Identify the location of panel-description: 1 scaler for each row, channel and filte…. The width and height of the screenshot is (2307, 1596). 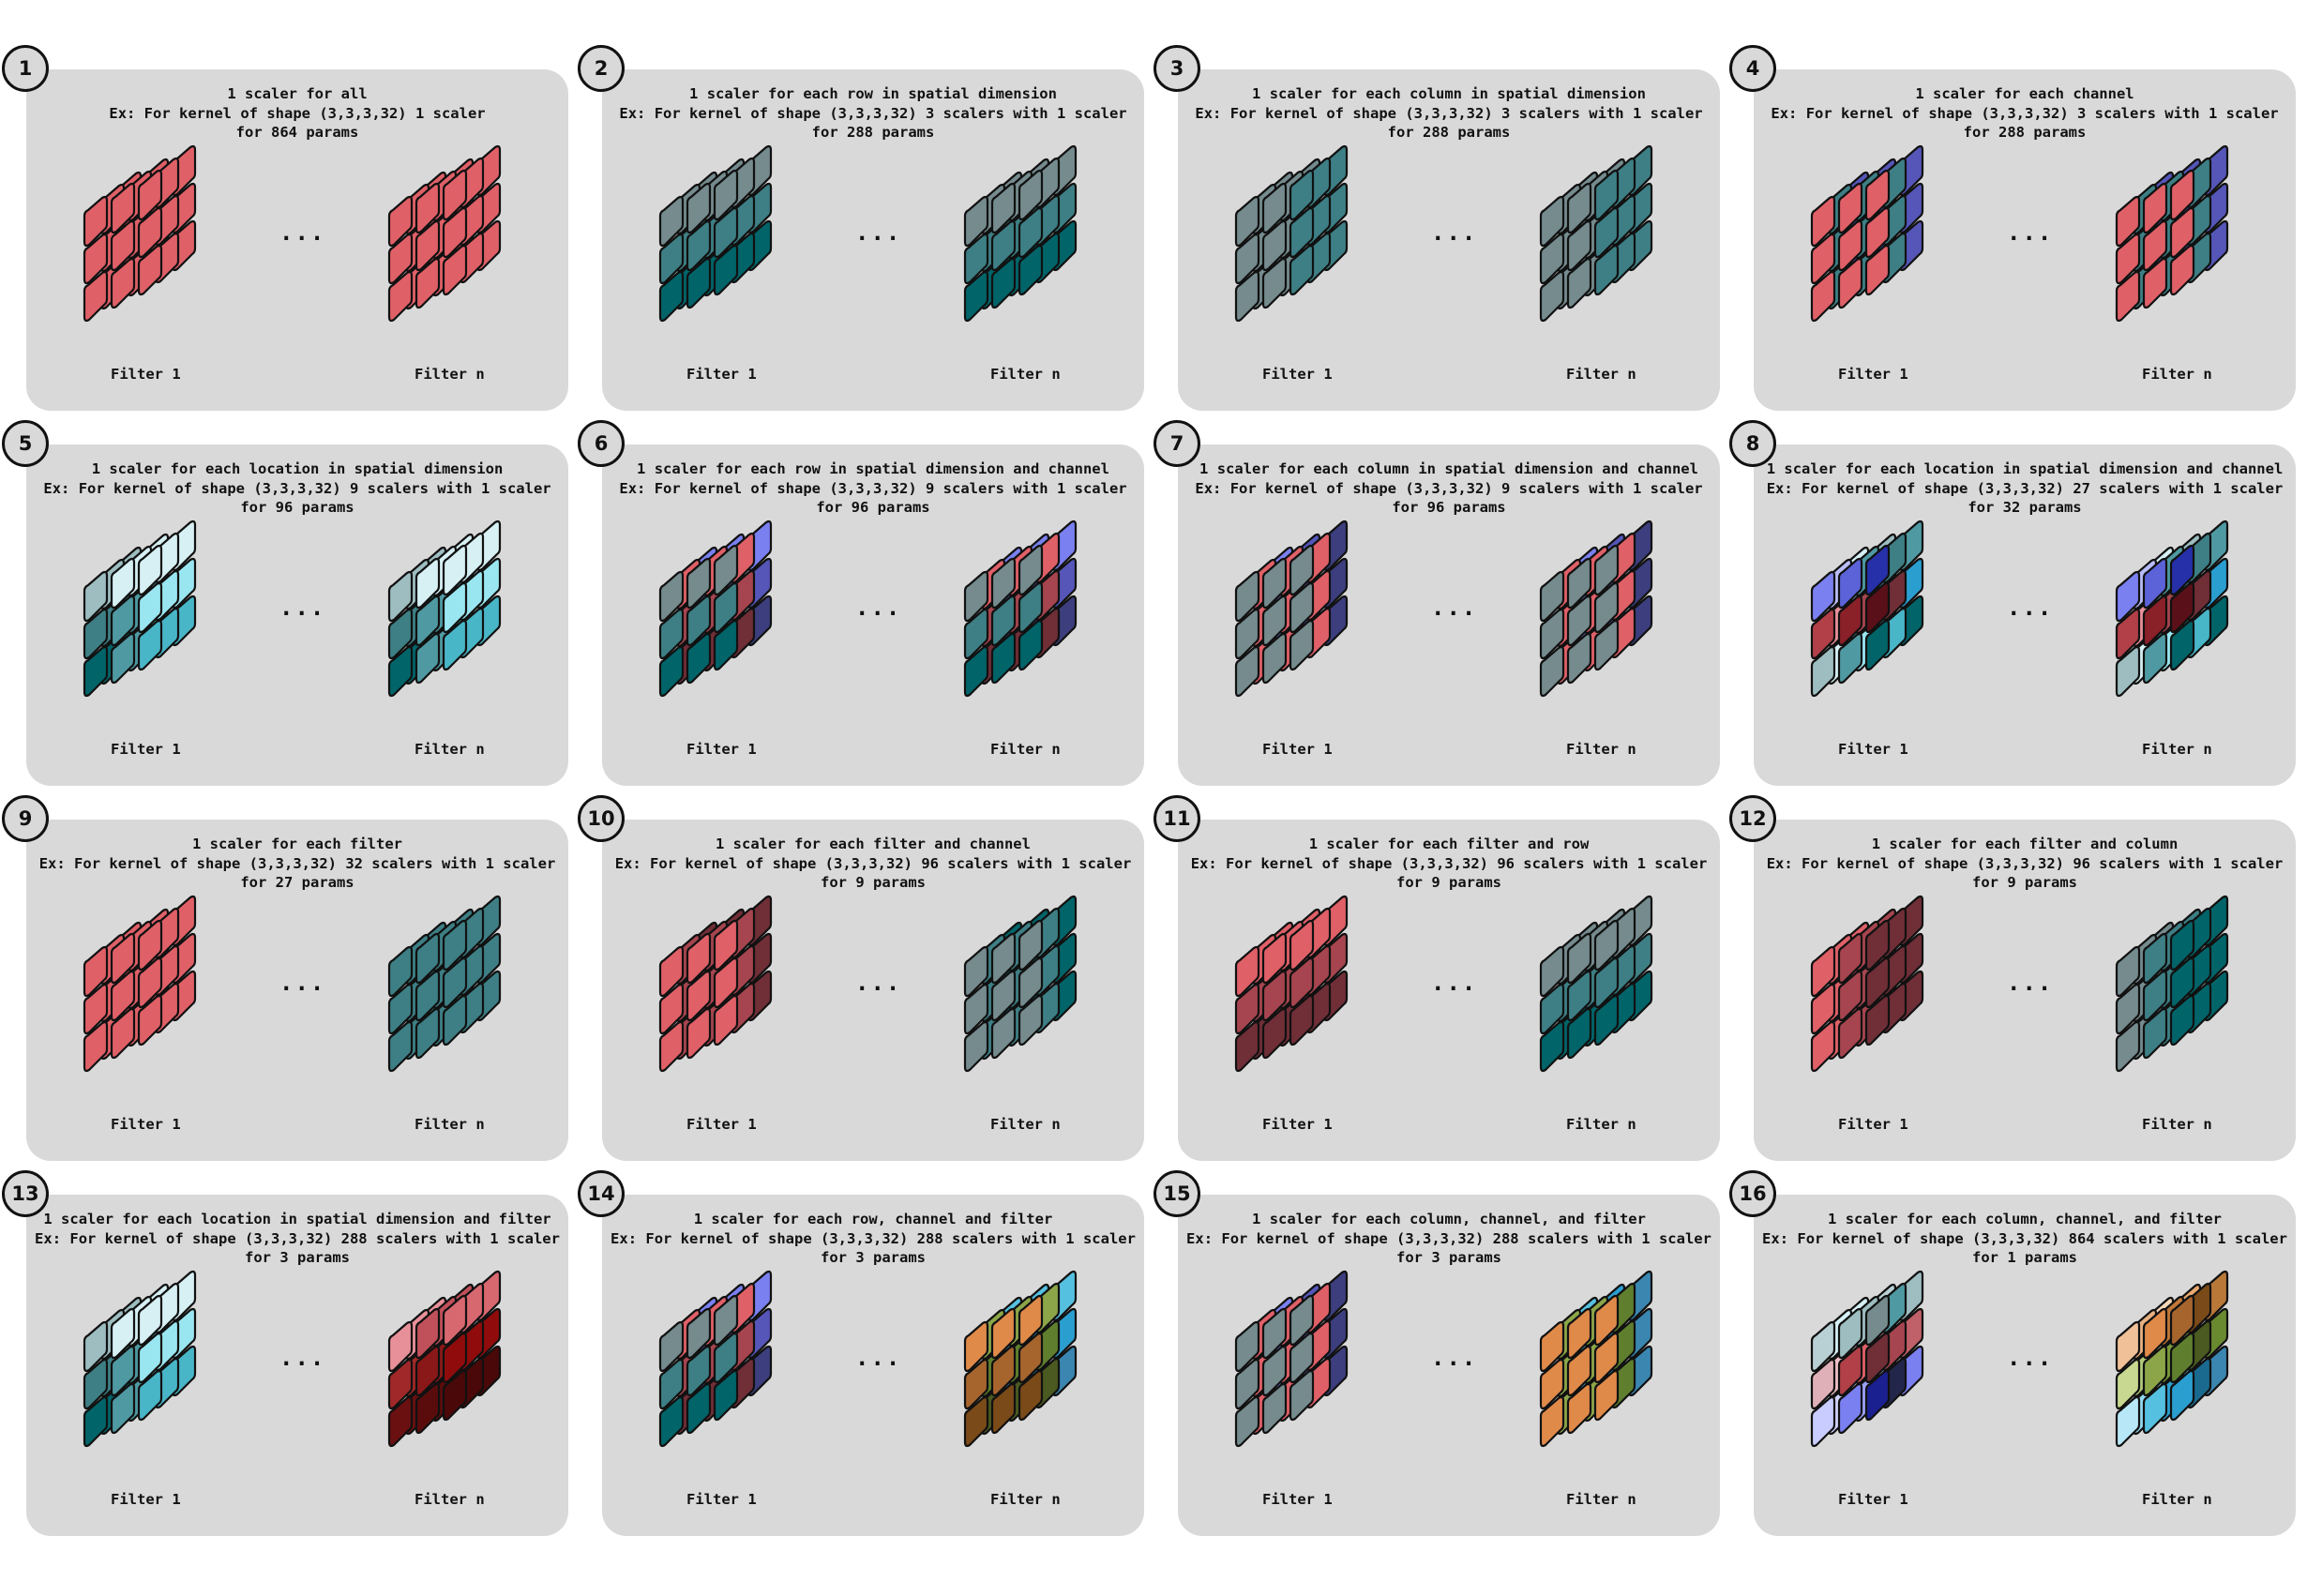
(873, 1239).